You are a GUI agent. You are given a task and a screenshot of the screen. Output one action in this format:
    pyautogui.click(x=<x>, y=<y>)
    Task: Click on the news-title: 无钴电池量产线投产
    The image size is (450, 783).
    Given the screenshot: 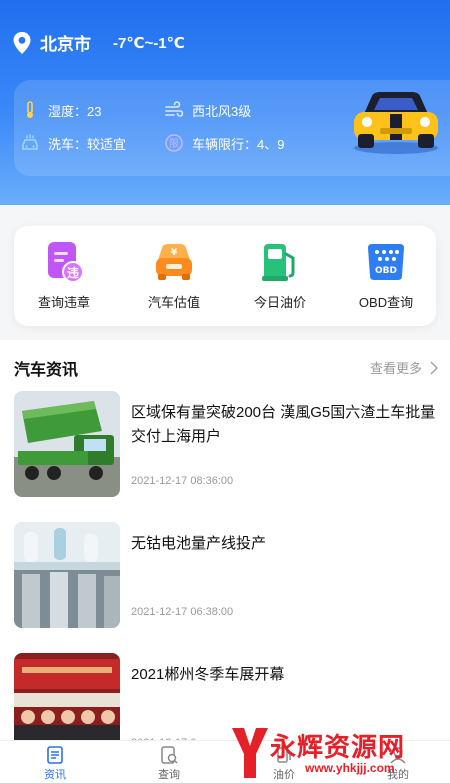 What is the action you would take?
    pyautogui.click(x=199, y=543)
    